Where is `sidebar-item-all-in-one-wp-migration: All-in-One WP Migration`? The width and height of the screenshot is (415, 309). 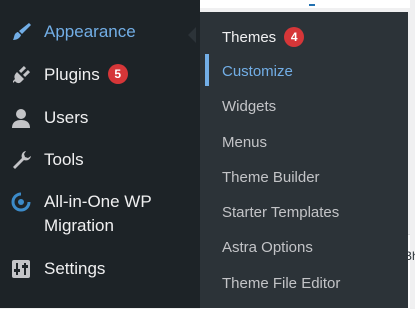
sidebar-item-all-in-one-wp-migration: All-in-One WP Migration is located at coordinates (100, 214).